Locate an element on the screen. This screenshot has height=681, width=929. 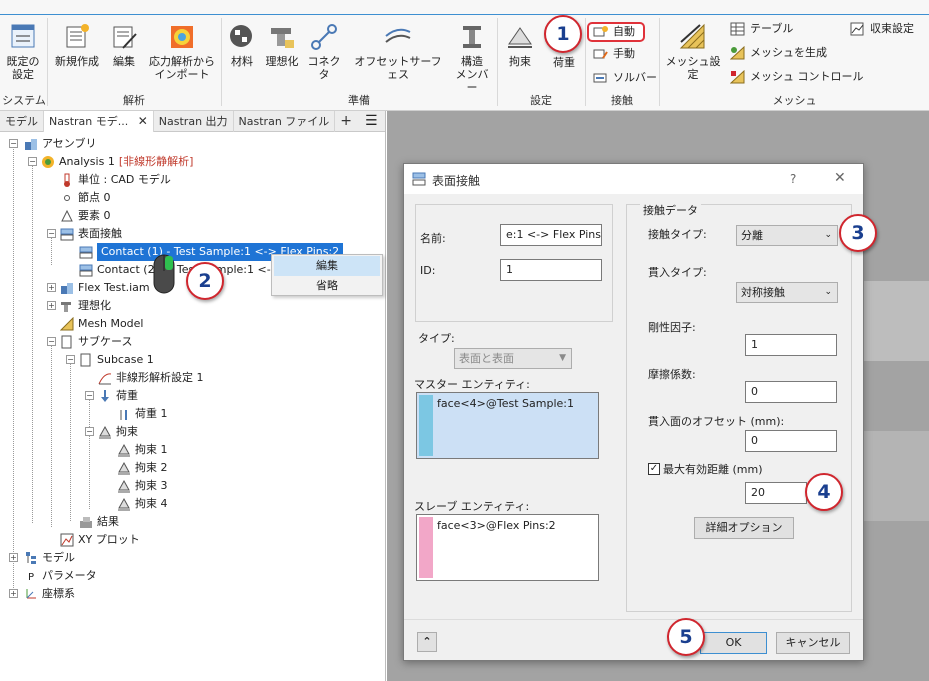
solver-button: ソルバー is located at coordinates (625, 78).